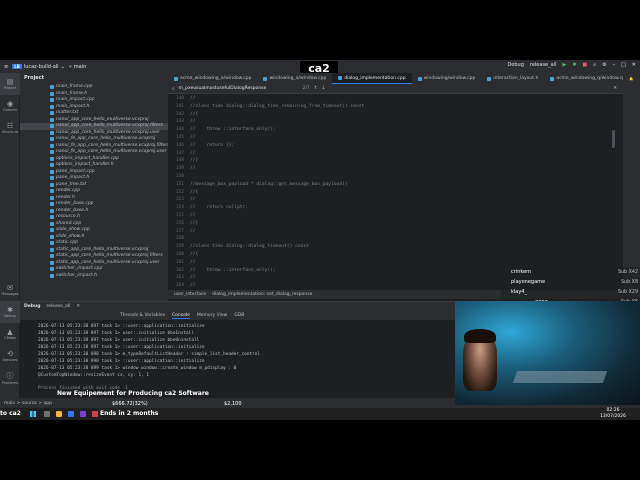 The height and width of the screenshot is (480, 640). Describe the element at coordinates (10, 128) in the screenshot. I see `tool-structure: ☷ Structure` at that location.